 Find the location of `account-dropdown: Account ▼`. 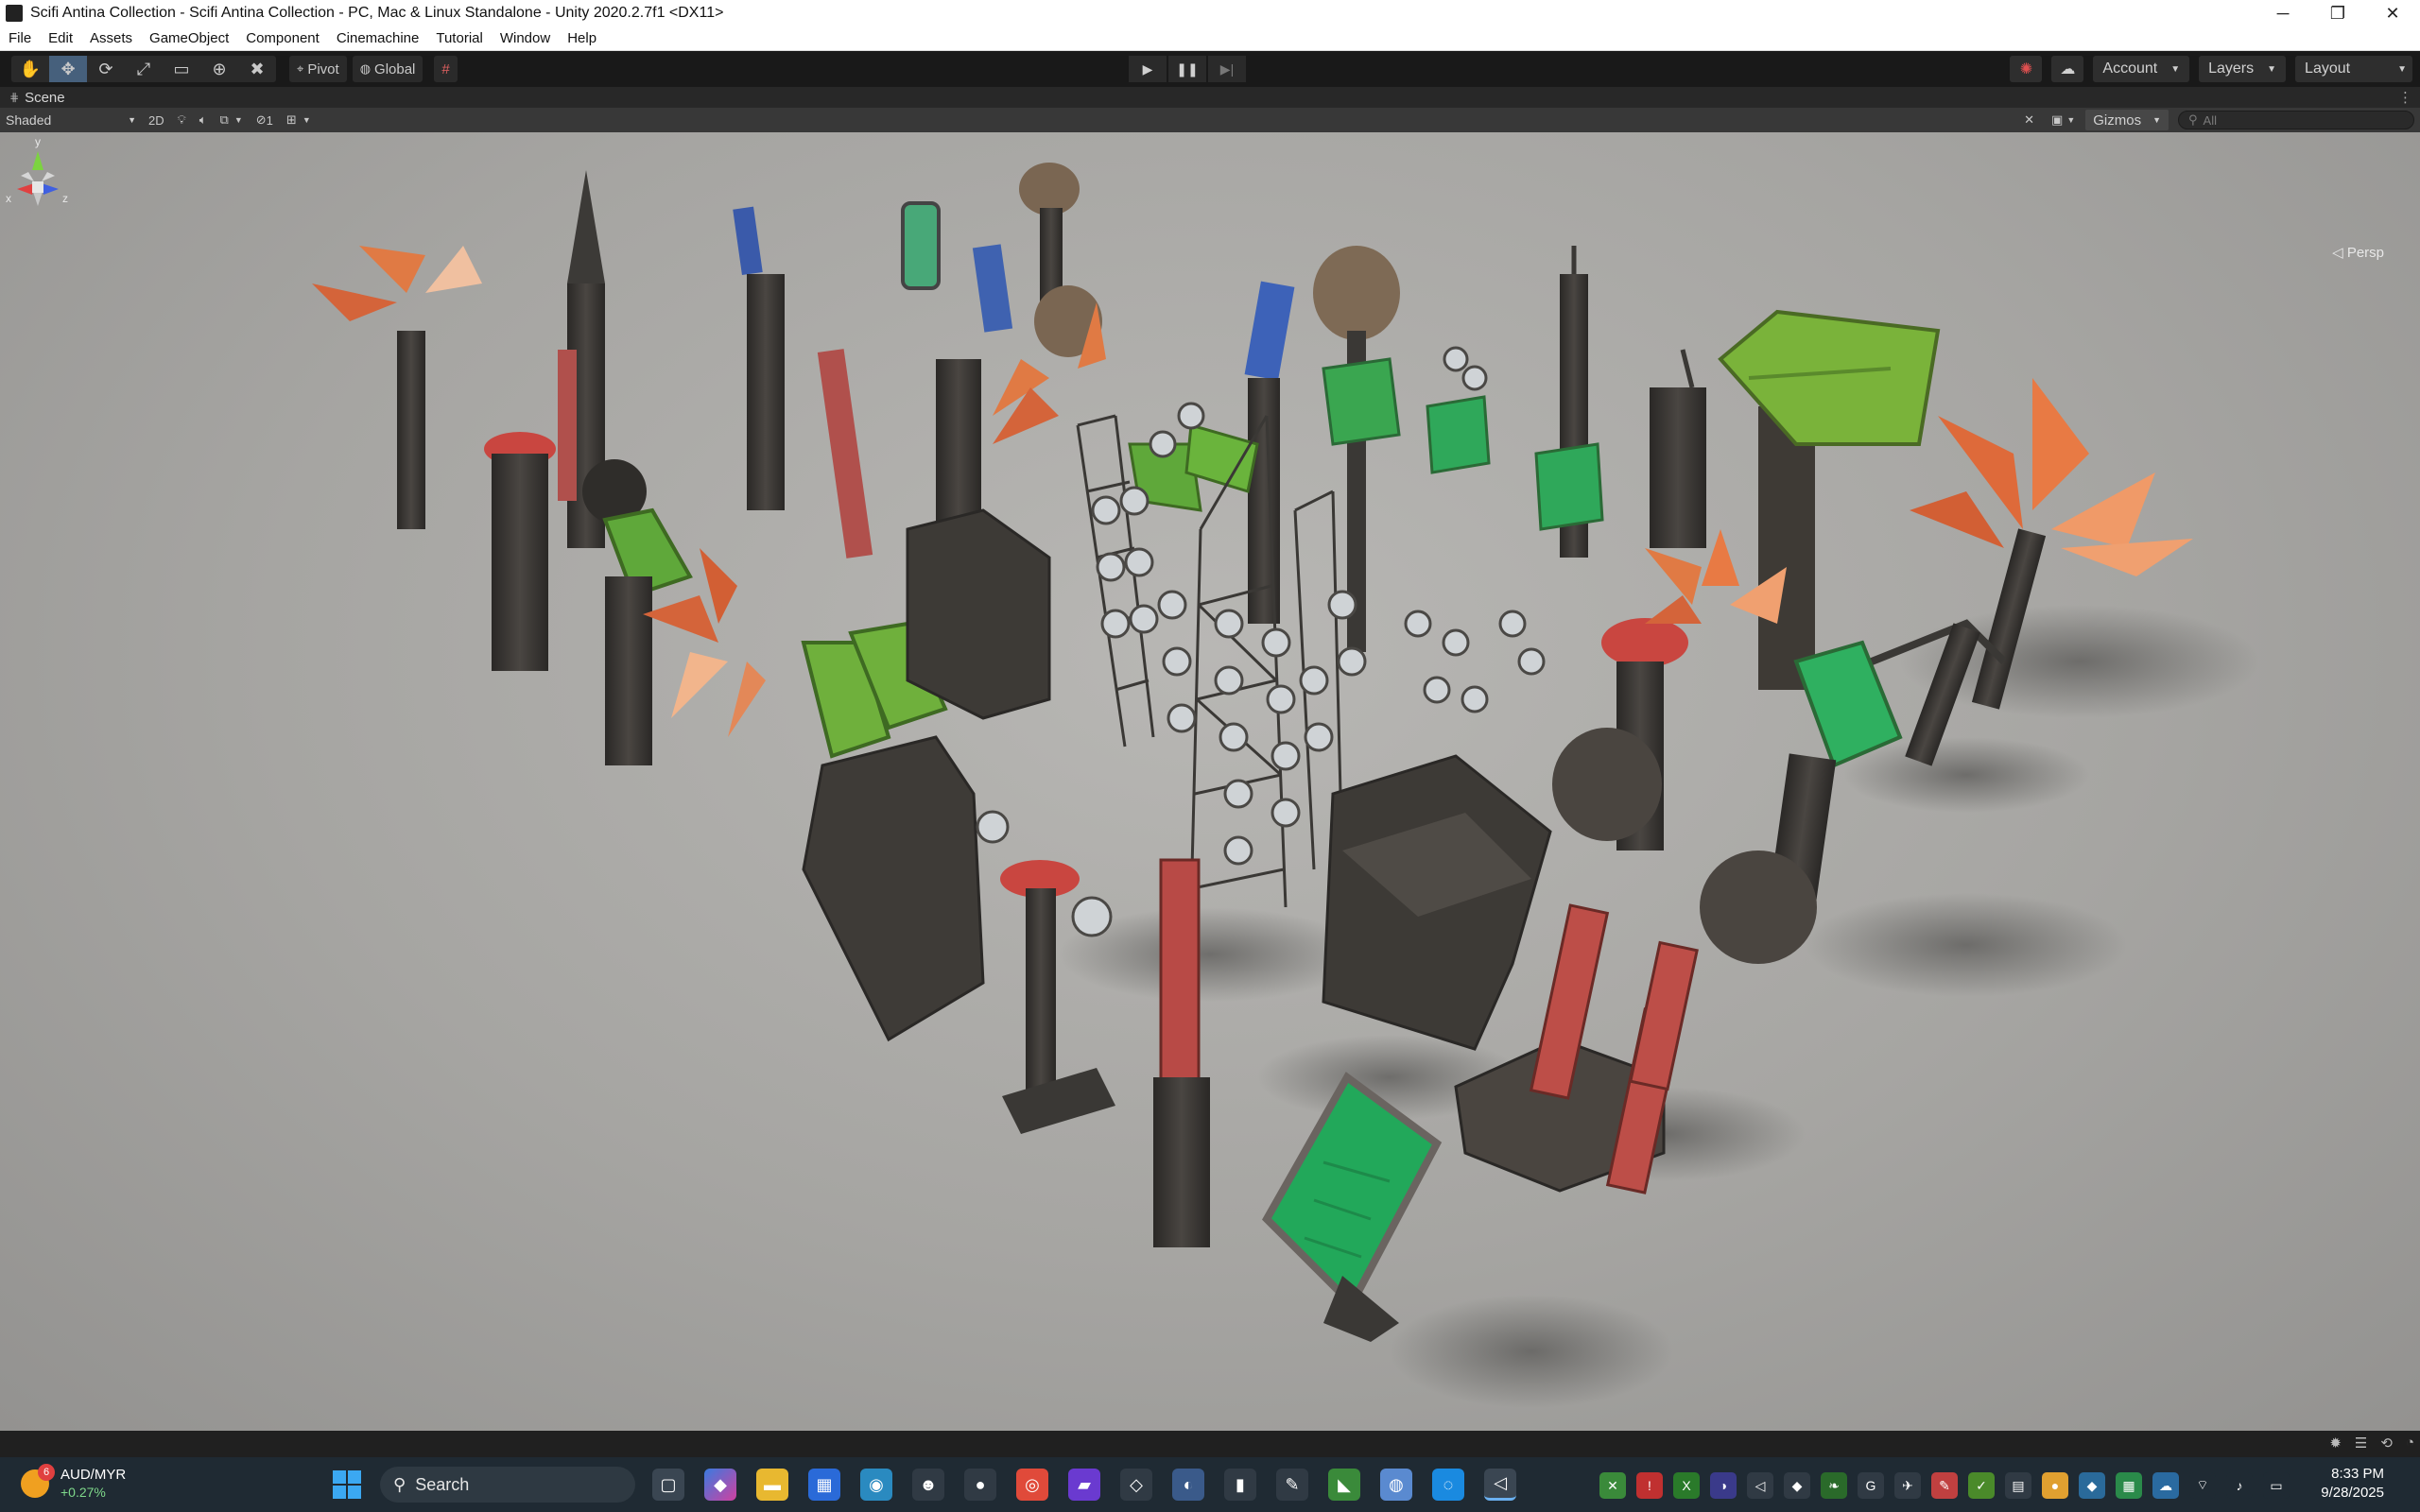

account-dropdown: Account ▼ is located at coordinates (2141, 69).